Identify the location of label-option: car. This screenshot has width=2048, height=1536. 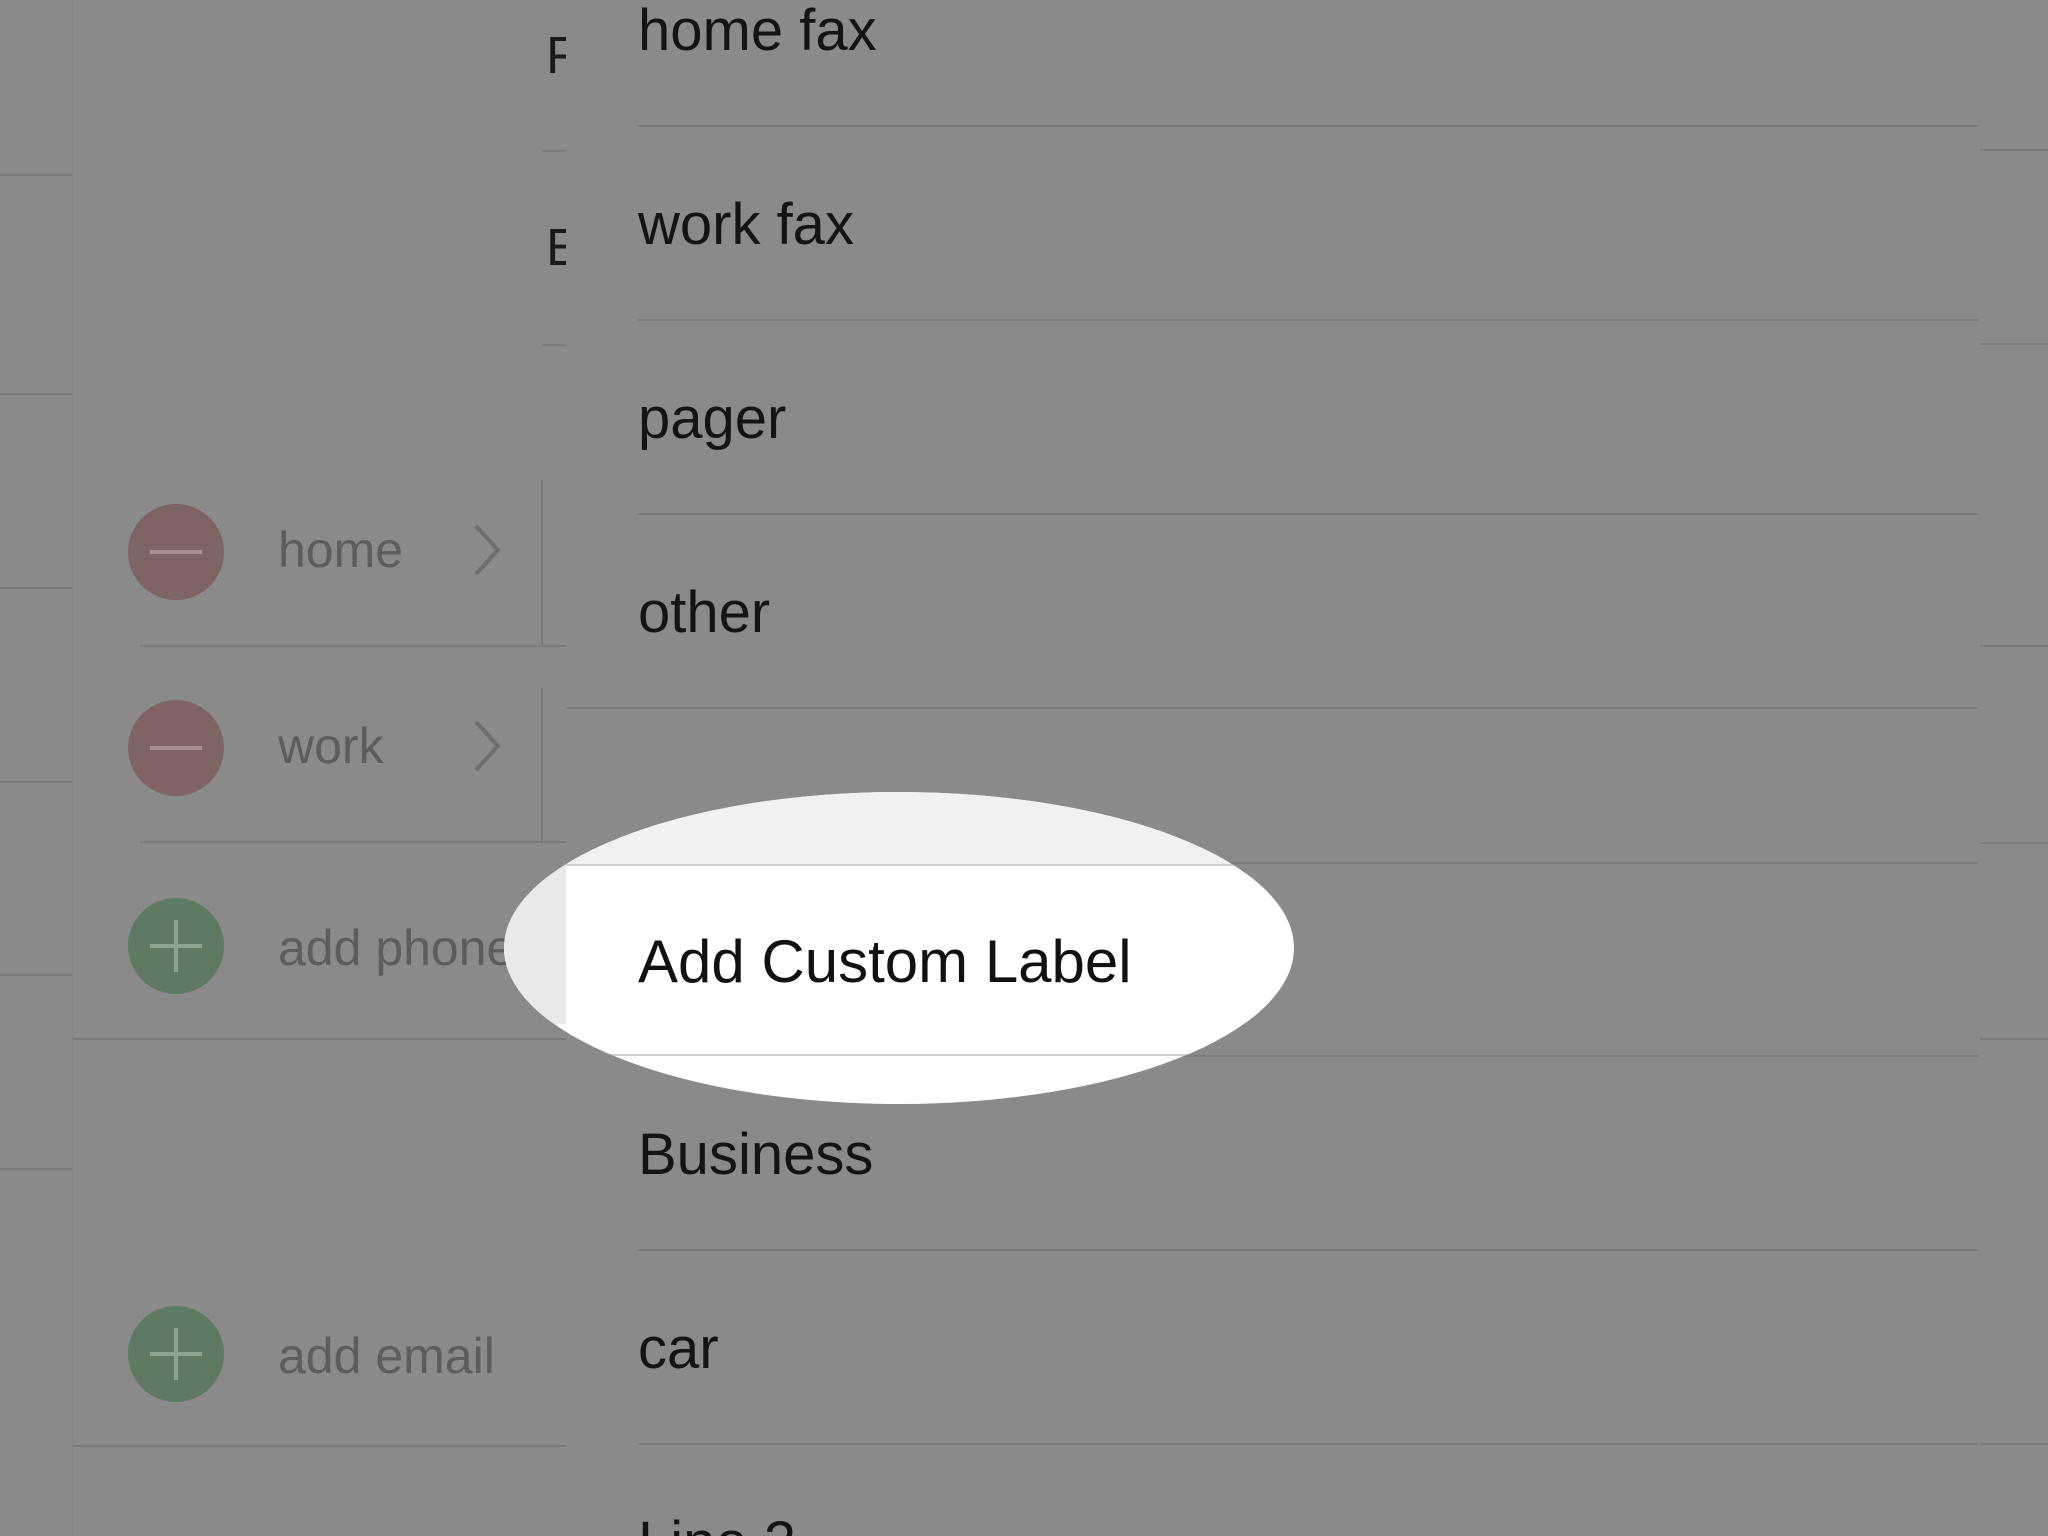
(678, 1349).